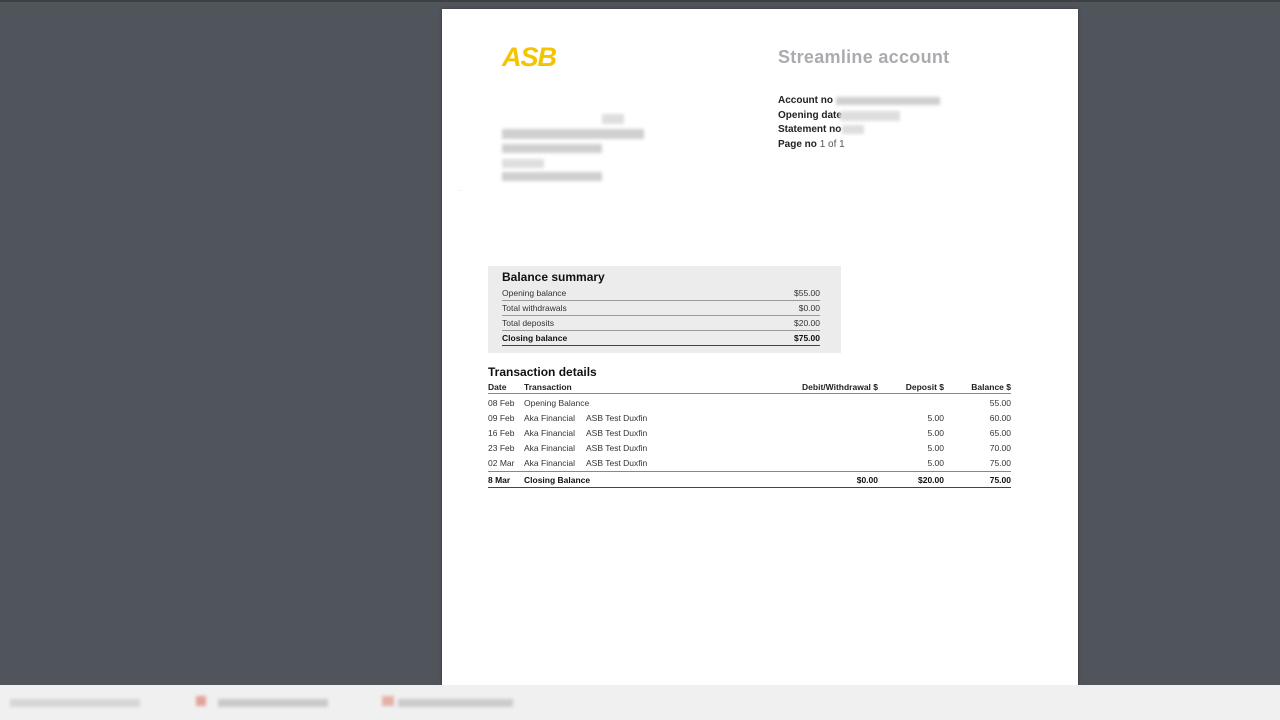  What do you see at coordinates (1000, 418) in the screenshot?
I see `row-balance: 60.00` at bounding box center [1000, 418].